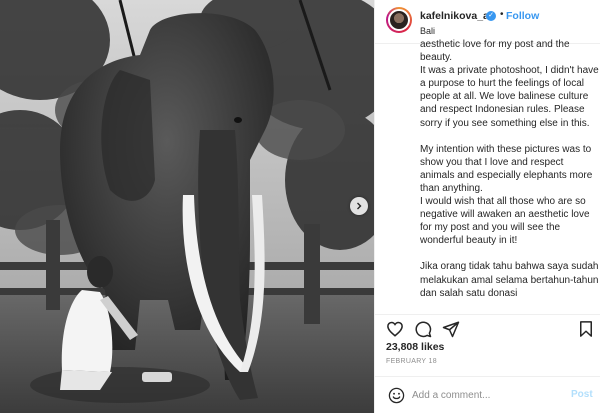 This screenshot has width=600, height=413. I want to click on comment-bar: Post, so click(487, 394).